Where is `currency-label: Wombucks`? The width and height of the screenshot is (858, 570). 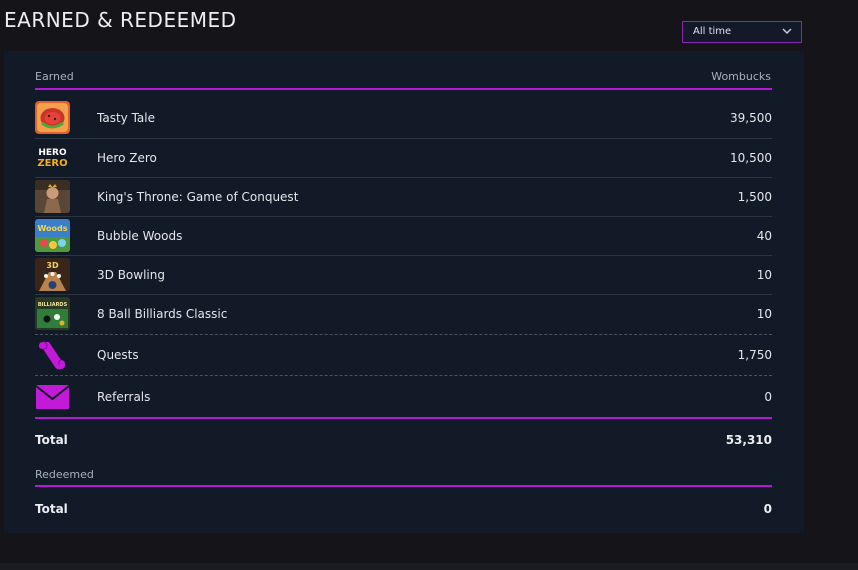 currency-label: Wombucks is located at coordinates (741, 76).